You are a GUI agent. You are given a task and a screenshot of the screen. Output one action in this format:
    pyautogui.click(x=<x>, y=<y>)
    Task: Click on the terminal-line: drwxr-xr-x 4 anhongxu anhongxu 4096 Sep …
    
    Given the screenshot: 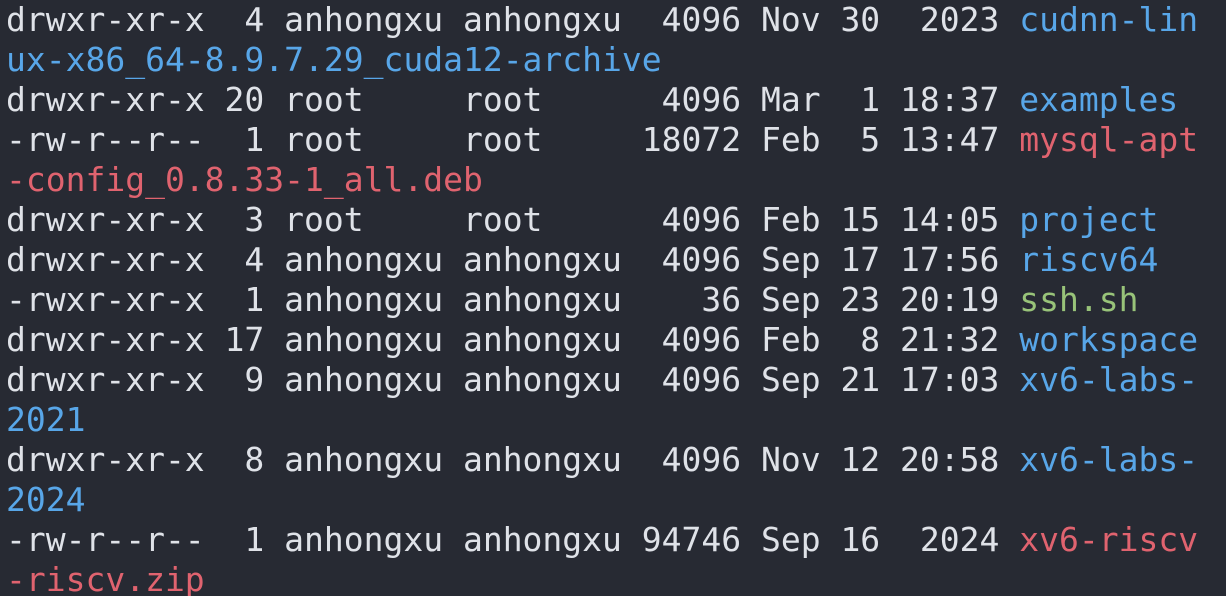 What is the action you would take?
    pyautogui.click(x=616, y=260)
    